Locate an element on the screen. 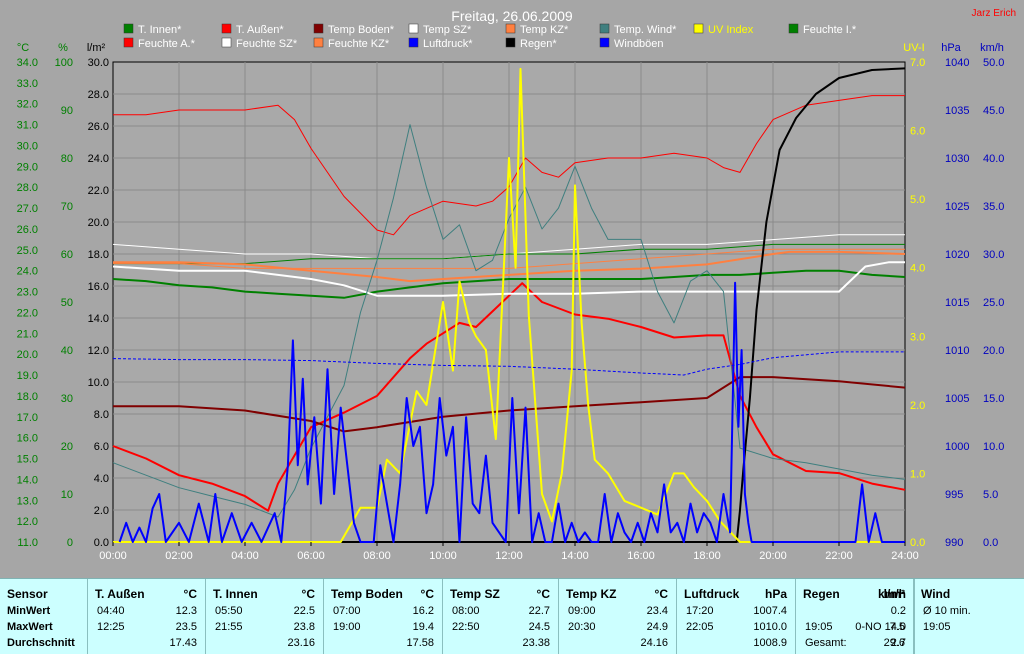 The height and width of the screenshot is (654, 1024). x-tick-label: 20:00 is located at coordinates (773, 556).